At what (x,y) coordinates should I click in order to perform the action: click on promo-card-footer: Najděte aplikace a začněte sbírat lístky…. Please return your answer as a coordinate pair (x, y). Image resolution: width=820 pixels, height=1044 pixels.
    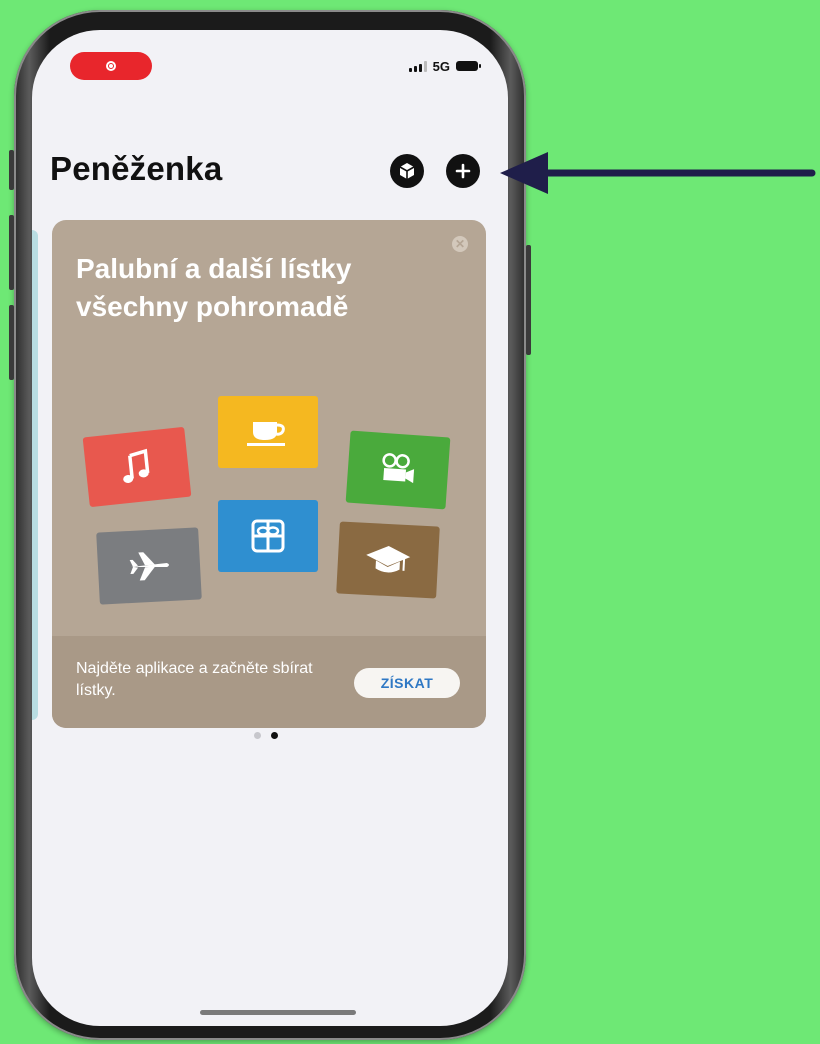
    Looking at the image, I should click on (269, 682).